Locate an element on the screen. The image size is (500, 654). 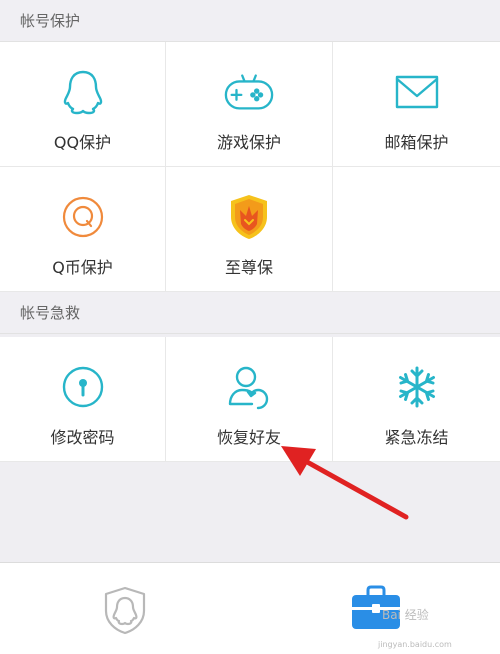
watermark: Bai 经验 is located at coordinates (405, 615).